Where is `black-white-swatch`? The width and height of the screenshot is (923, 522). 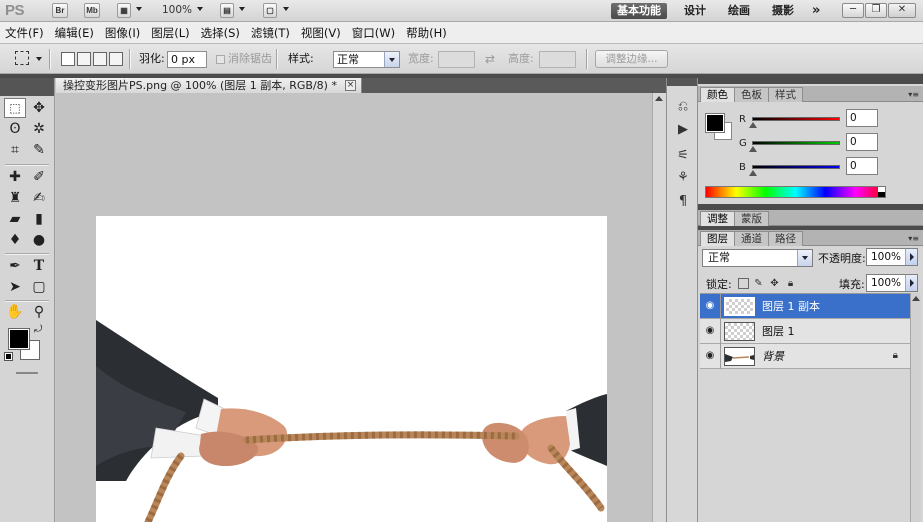 black-white-swatch is located at coordinates (881, 192).